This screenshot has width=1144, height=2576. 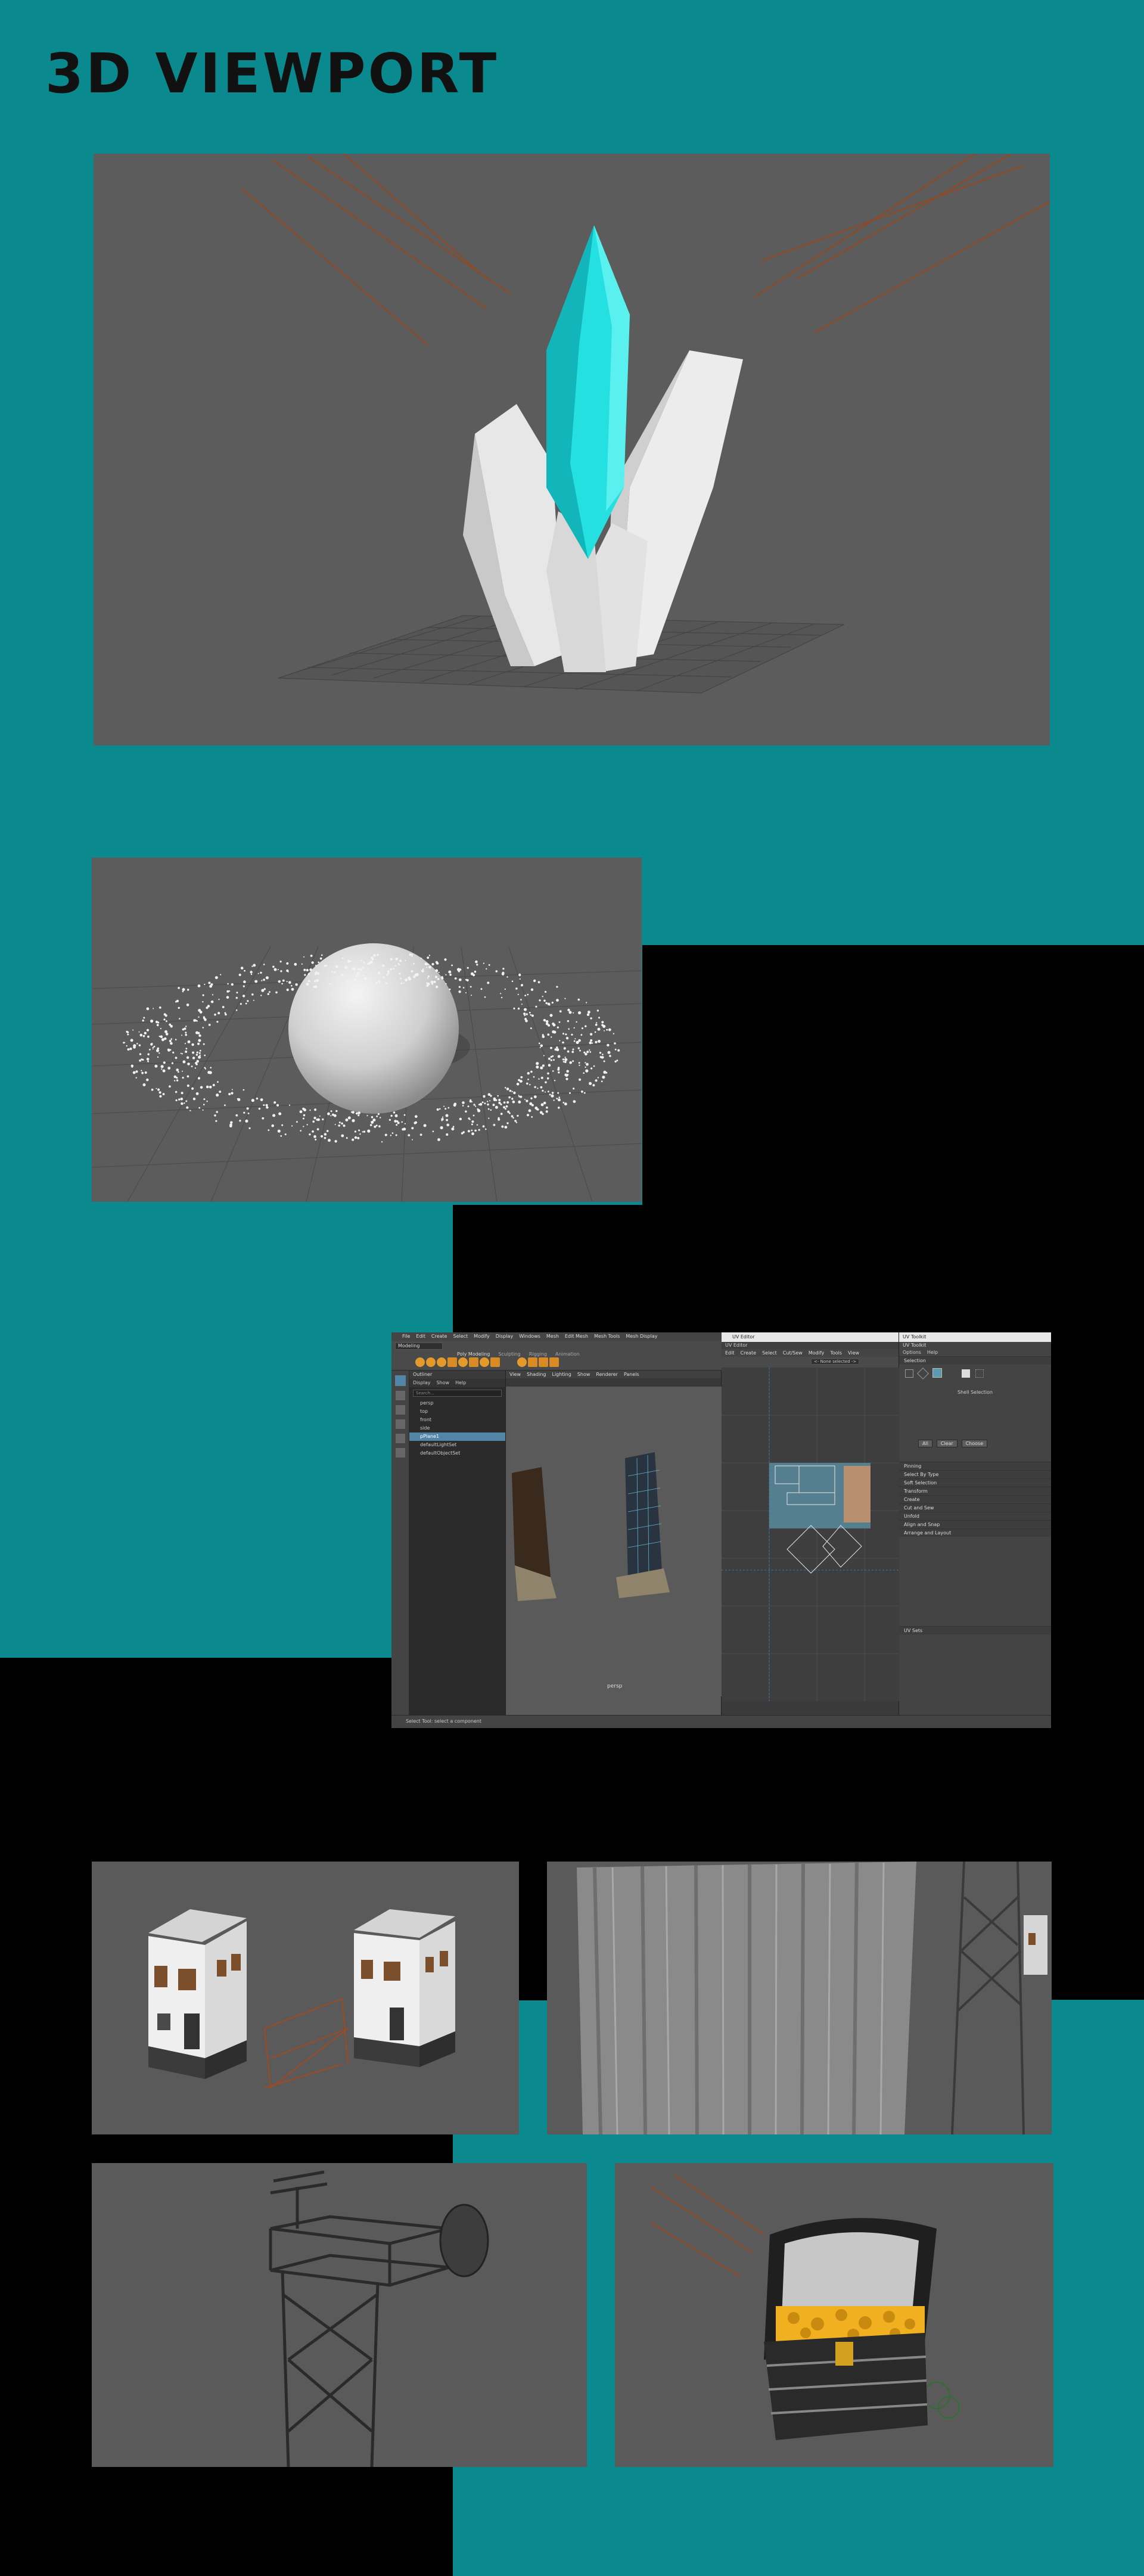 What do you see at coordinates (975, 1337) in the screenshot?
I see `uv-toolkit-title: UV Toolkit` at bounding box center [975, 1337].